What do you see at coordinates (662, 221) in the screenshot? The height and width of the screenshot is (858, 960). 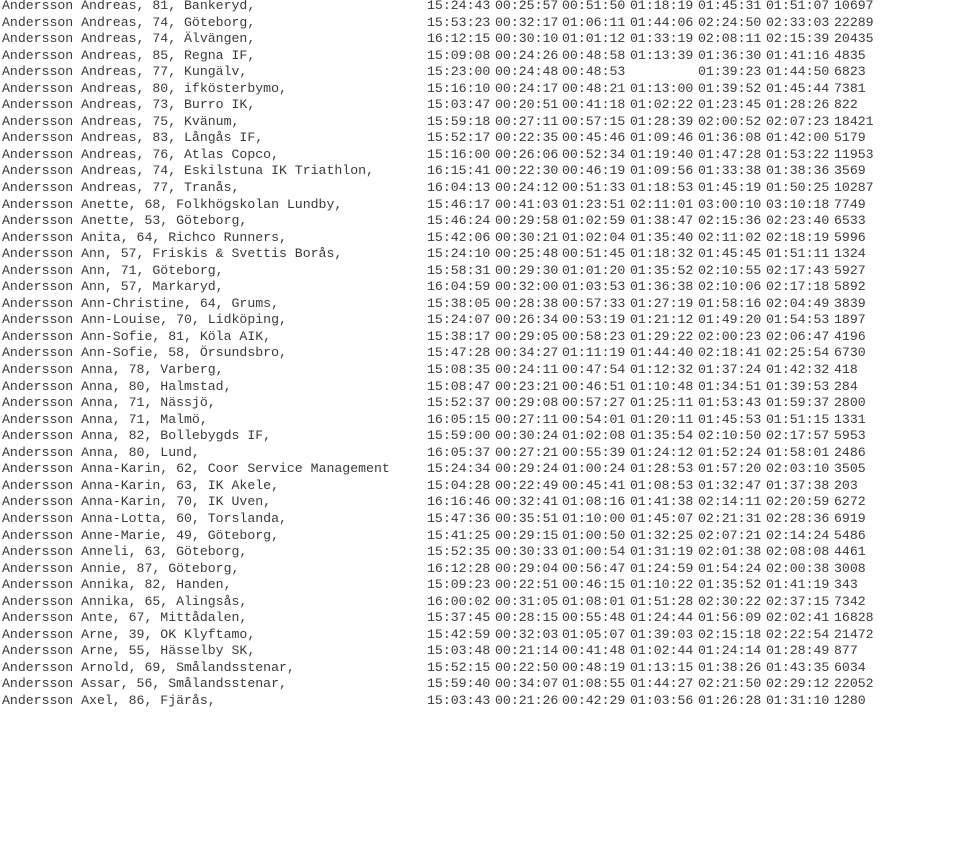 I see `split-3-time: 01:38:47` at bounding box center [662, 221].